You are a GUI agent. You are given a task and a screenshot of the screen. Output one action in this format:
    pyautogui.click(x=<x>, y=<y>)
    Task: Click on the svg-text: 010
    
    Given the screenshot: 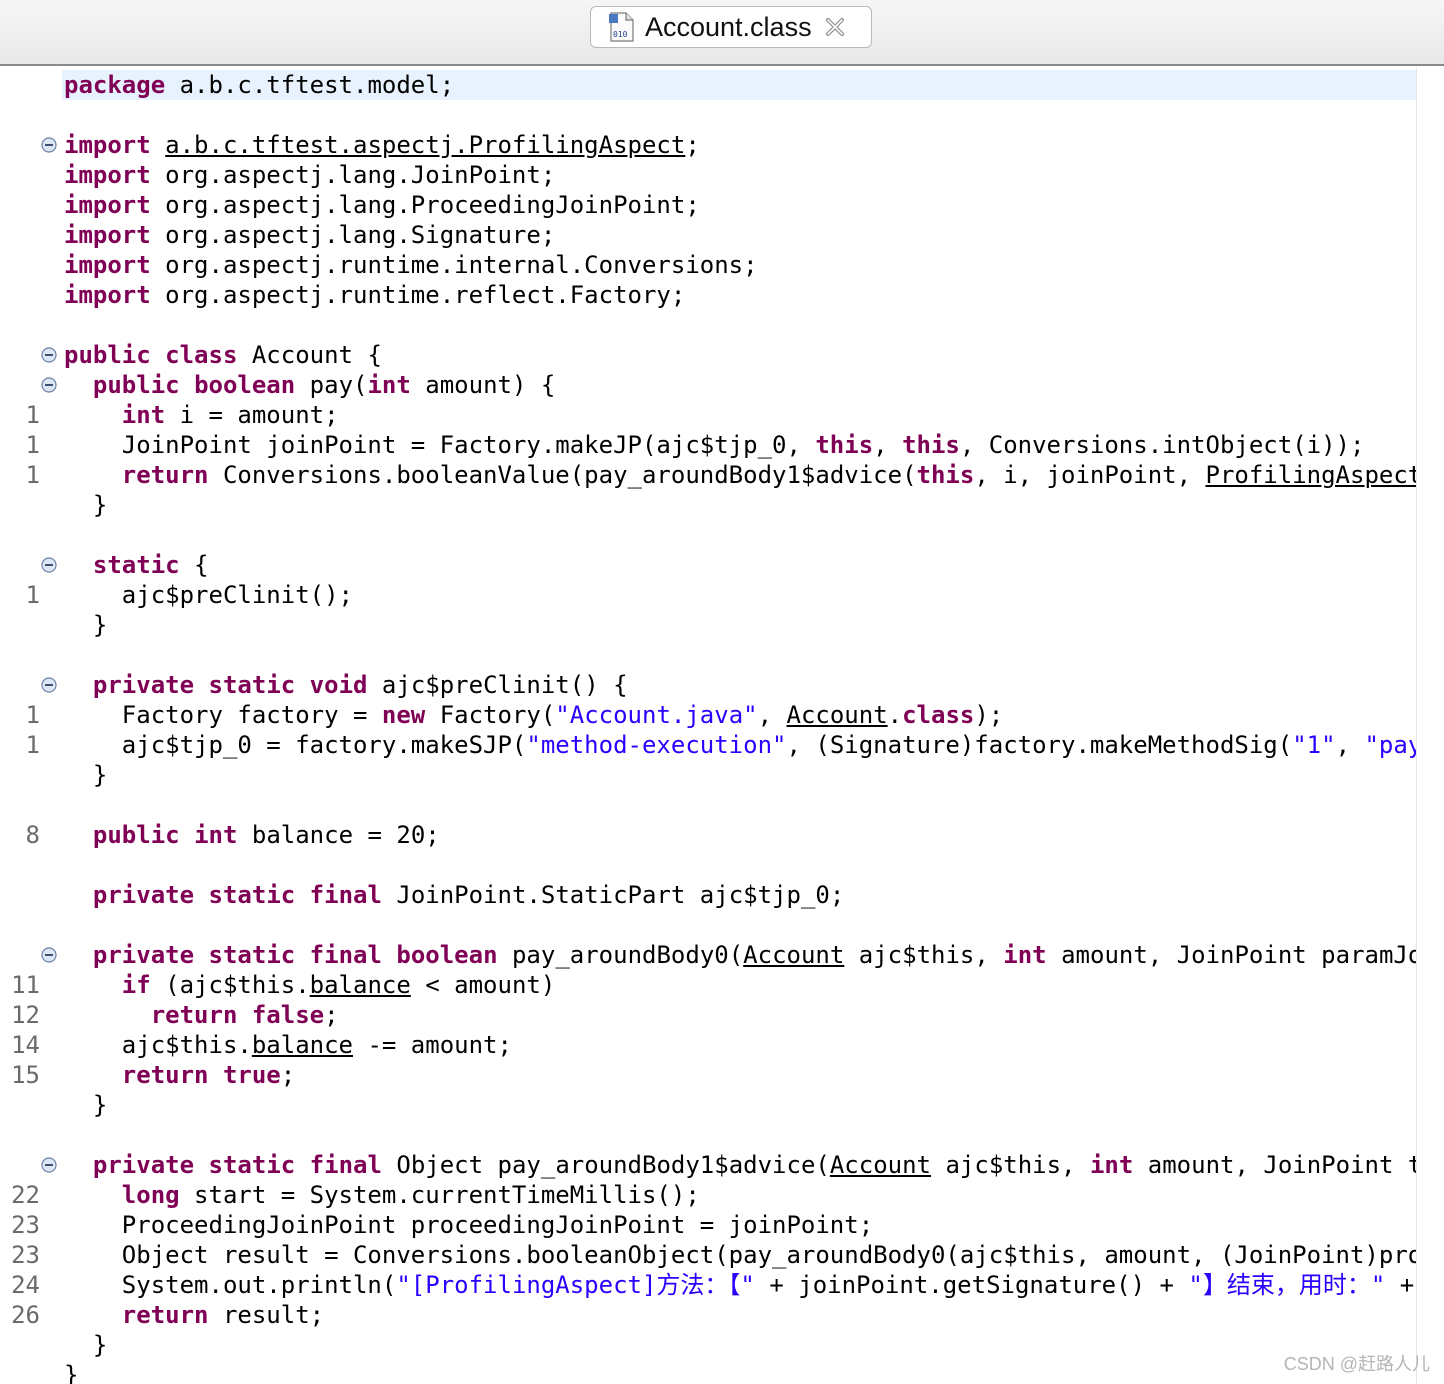 What is the action you would take?
    pyautogui.click(x=620, y=34)
    